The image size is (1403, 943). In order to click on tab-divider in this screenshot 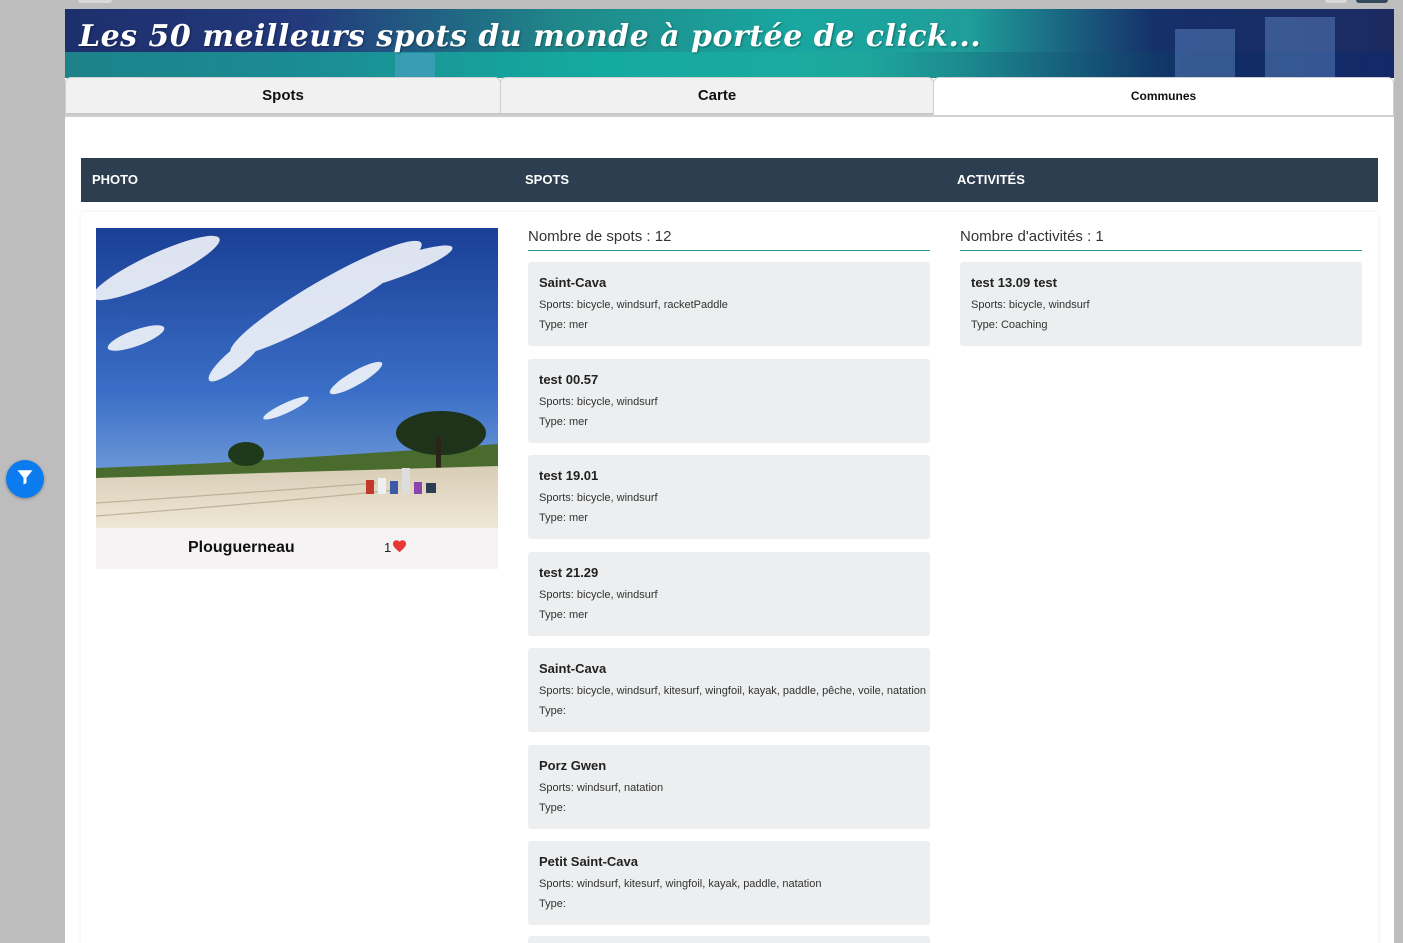, I will do `click(729, 116)`.